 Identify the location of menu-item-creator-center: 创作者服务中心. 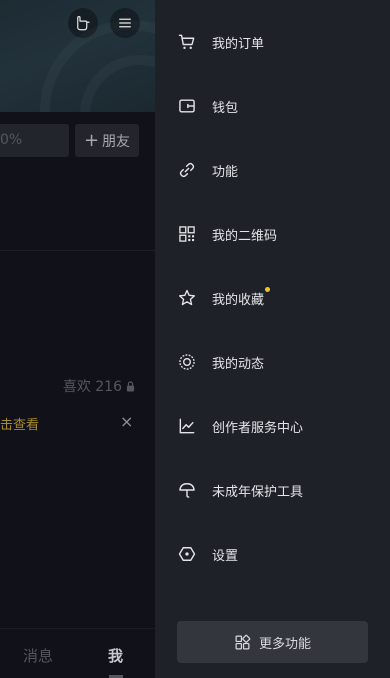
(272, 426).